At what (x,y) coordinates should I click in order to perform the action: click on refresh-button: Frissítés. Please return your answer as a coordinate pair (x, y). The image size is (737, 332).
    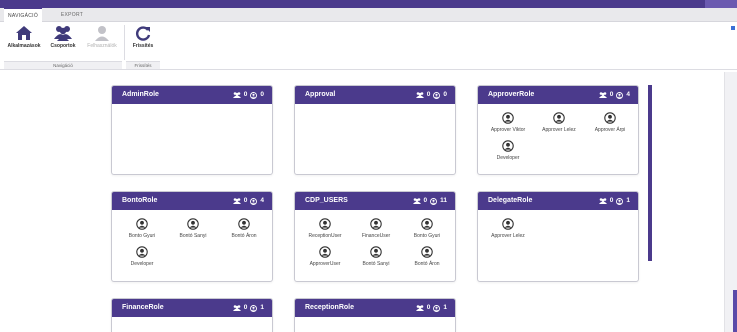
    Looking at the image, I should click on (143, 37).